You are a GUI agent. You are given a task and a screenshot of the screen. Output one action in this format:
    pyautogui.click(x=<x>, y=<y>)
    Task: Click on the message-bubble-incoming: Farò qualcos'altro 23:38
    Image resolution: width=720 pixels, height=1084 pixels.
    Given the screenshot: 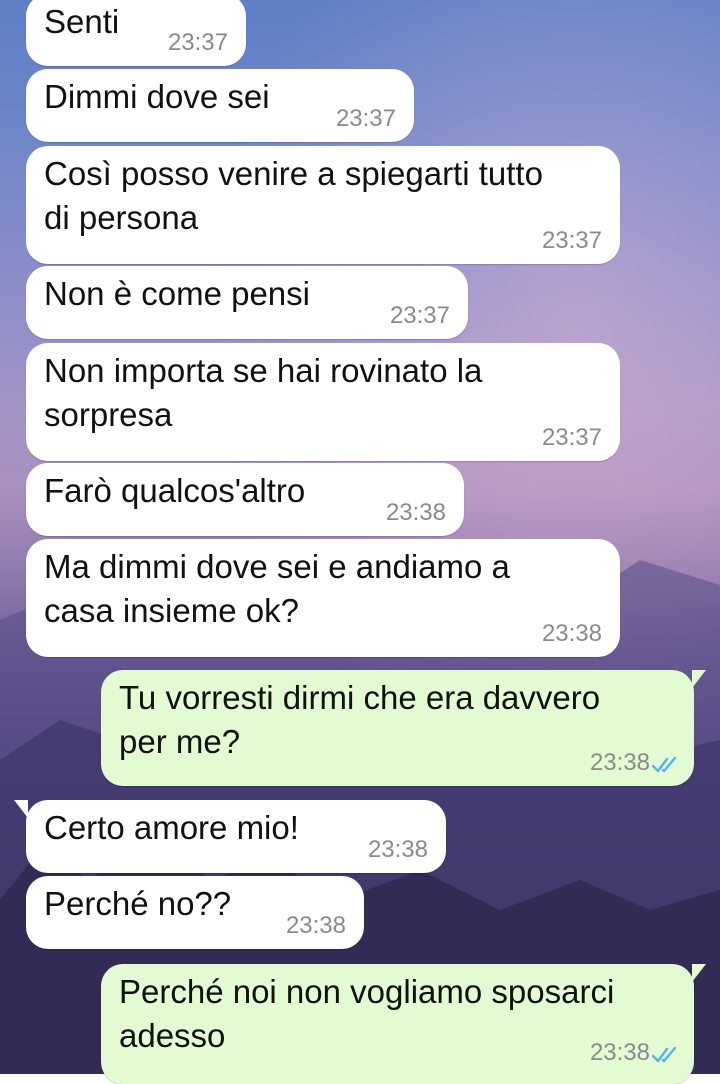 What is the action you would take?
    pyautogui.click(x=245, y=499)
    